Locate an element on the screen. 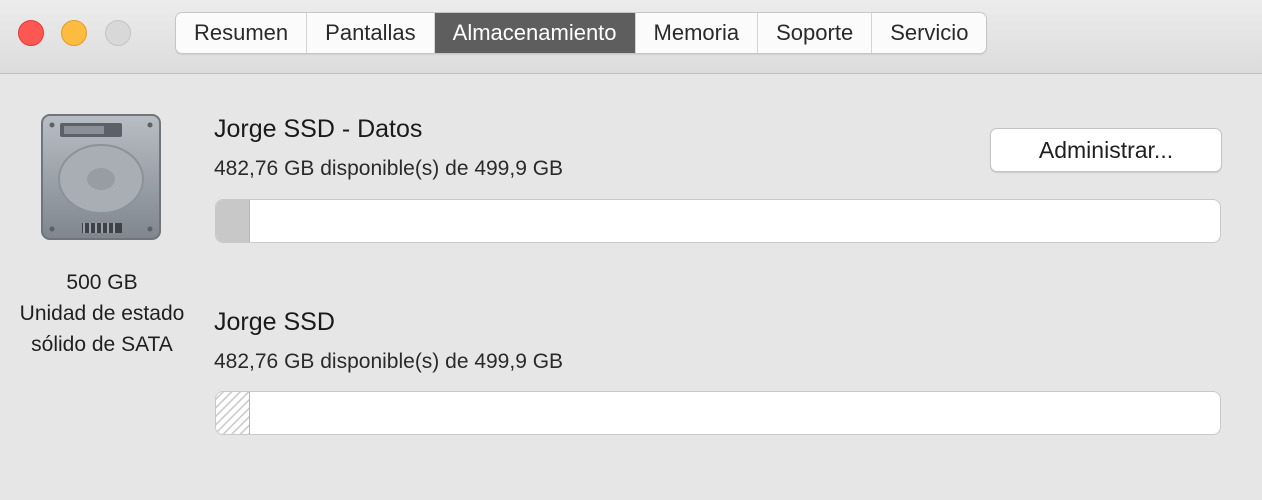 The width and height of the screenshot is (1262, 500). disk-type-line1: Unidad de estado is located at coordinates (102, 313).